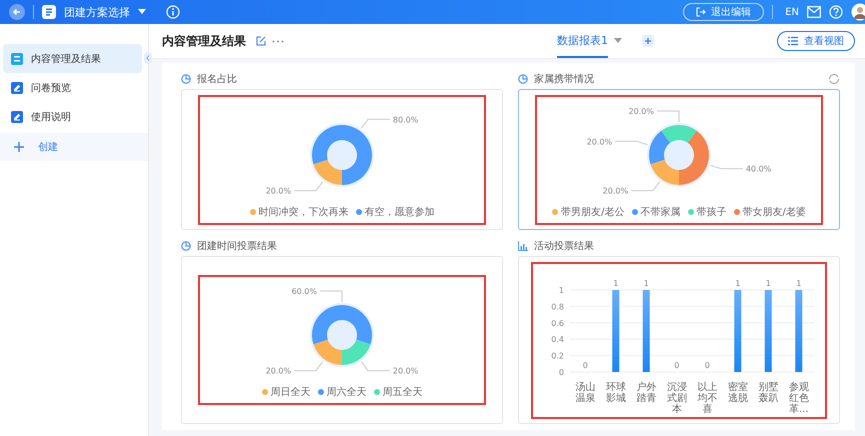 The height and width of the screenshot is (436, 865). What do you see at coordinates (660, 211) in the screenshot?
I see `legend-label: 不带家属` at bounding box center [660, 211].